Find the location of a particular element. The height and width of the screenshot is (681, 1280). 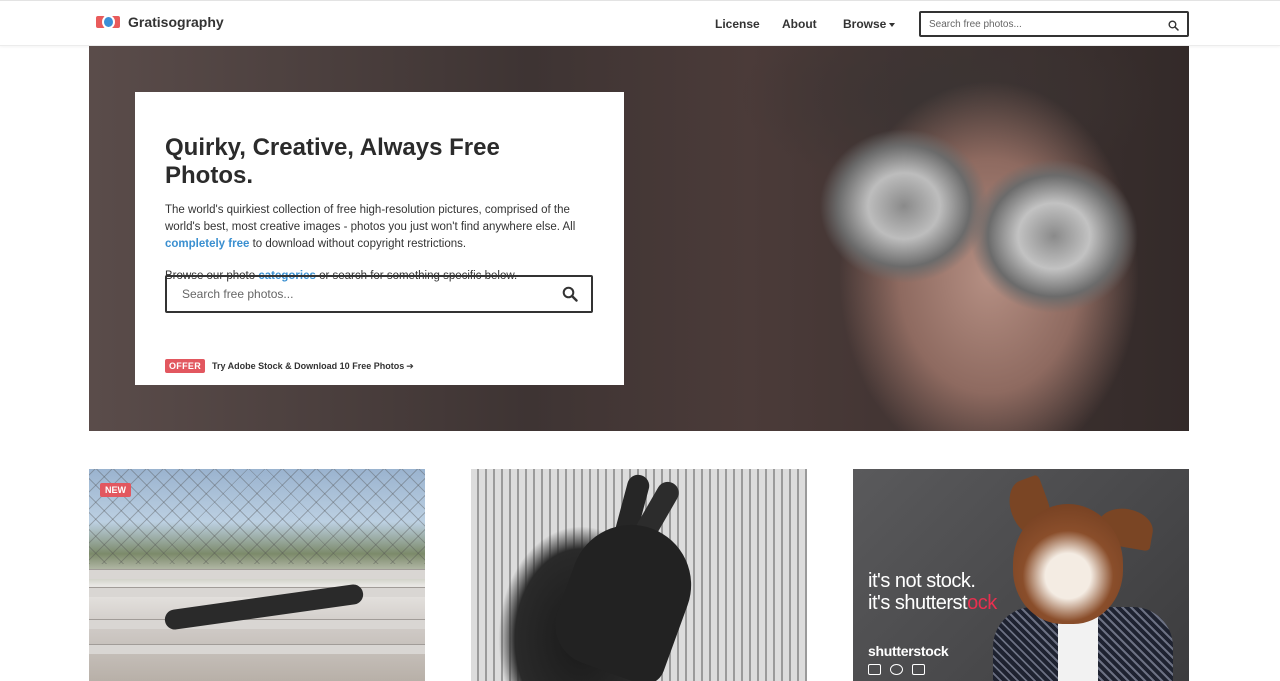

photo-tile-donkey is located at coordinates (639, 575).